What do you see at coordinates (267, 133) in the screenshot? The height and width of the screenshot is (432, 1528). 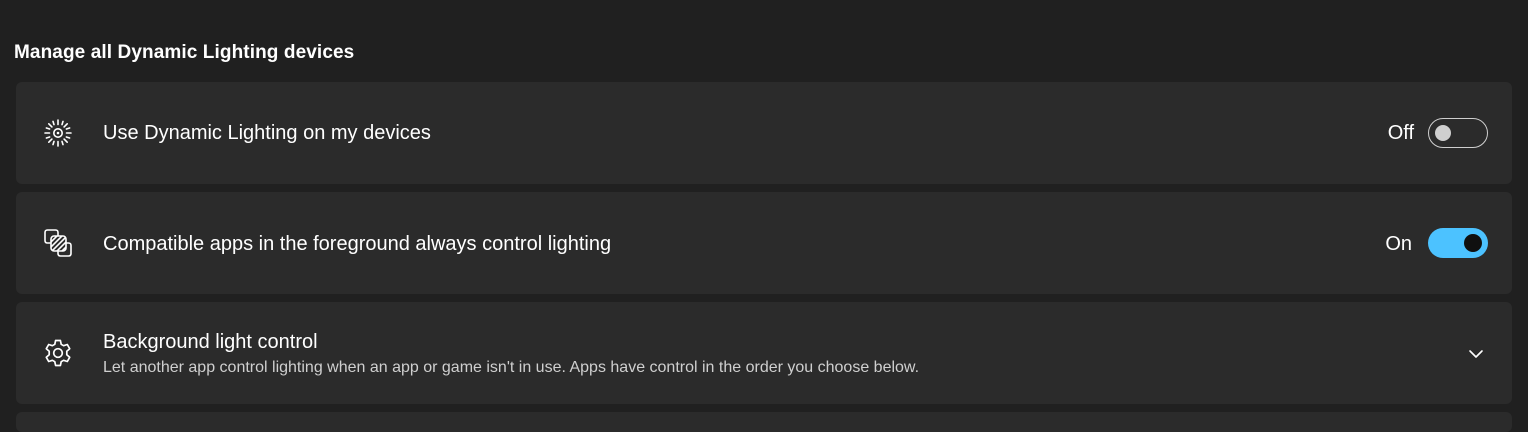 I see `setting-label: Use Dynamic Lighting on my devices` at bounding box center [267, 133].